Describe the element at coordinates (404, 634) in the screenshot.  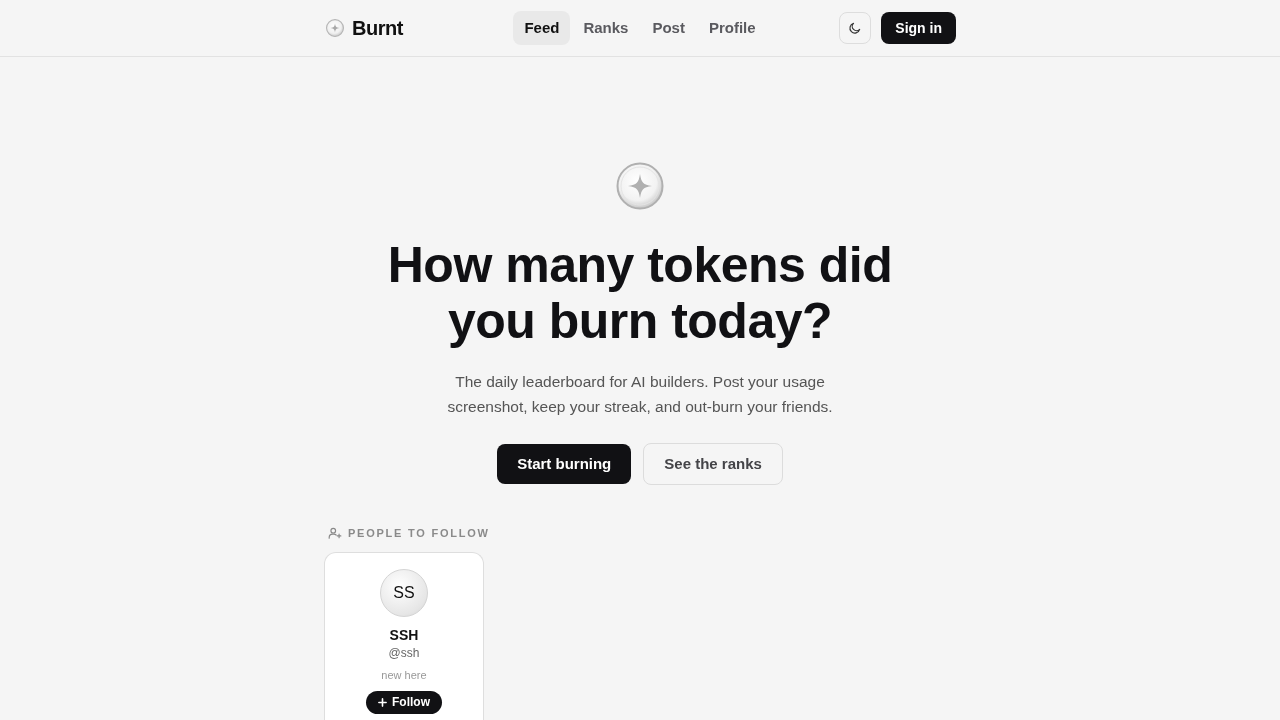
I see `person-name: SSH` at that location.